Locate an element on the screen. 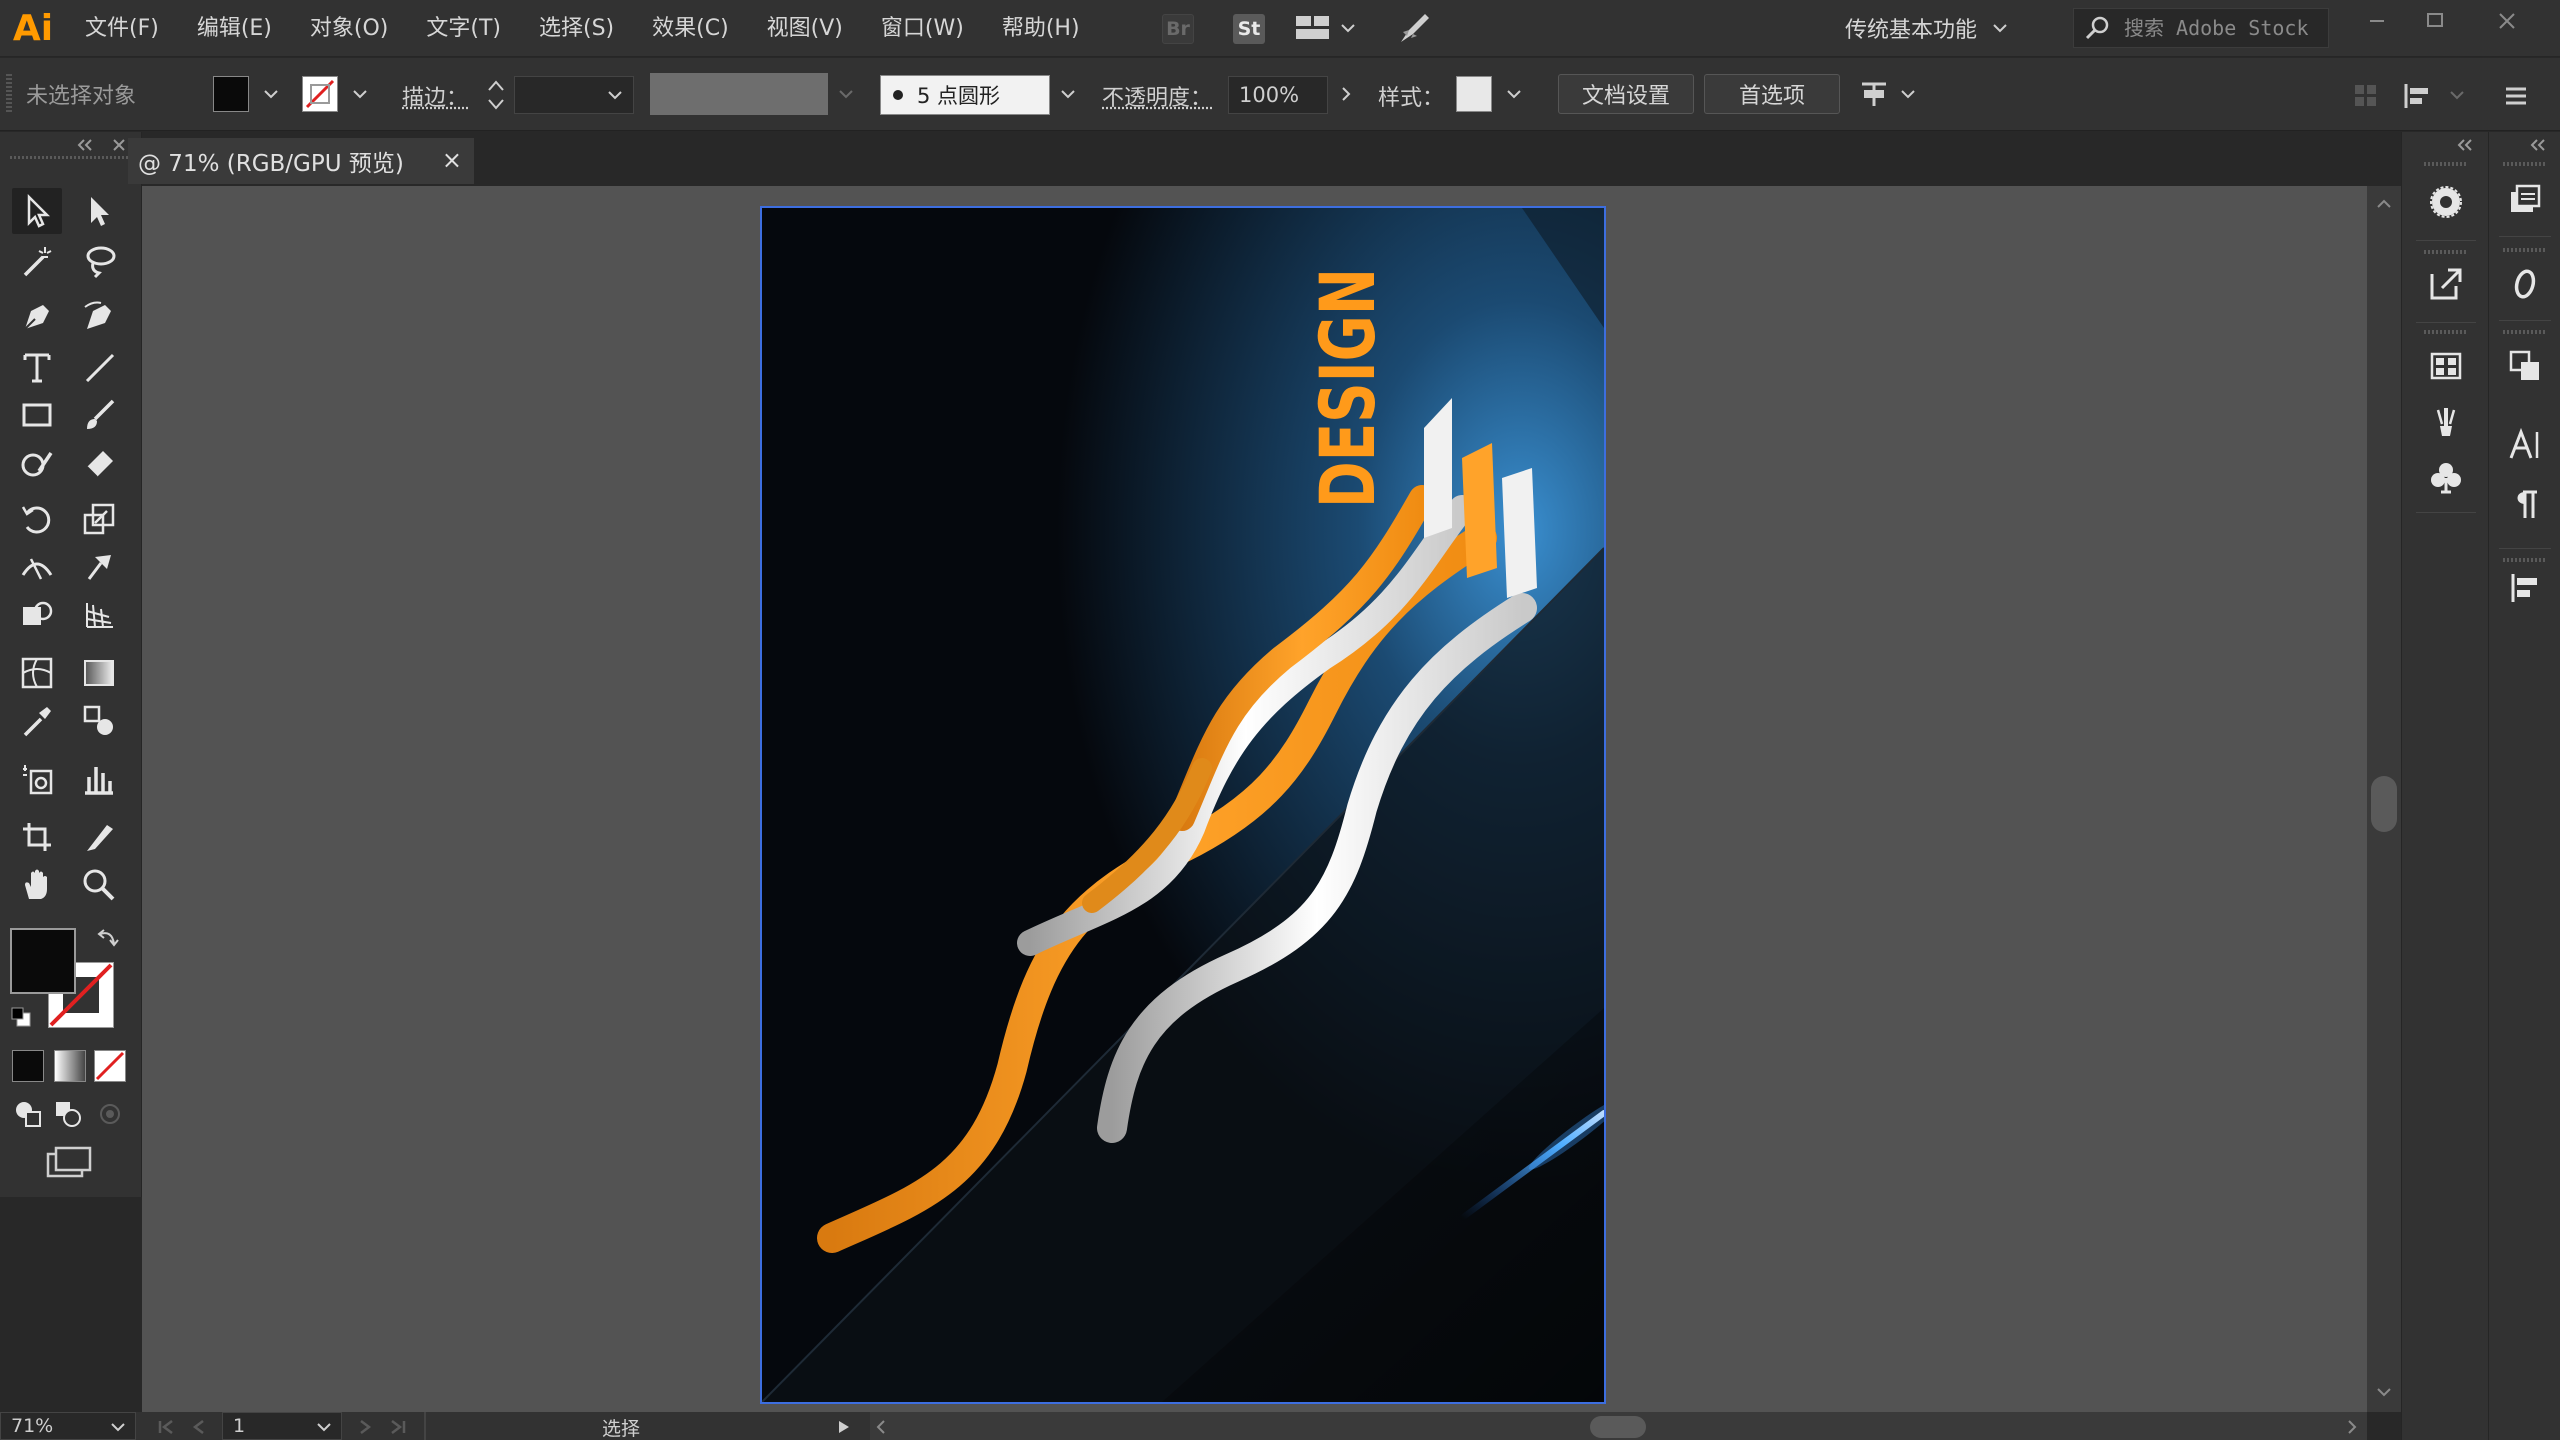  control-bar-grip is located at coordinates (9, 94).